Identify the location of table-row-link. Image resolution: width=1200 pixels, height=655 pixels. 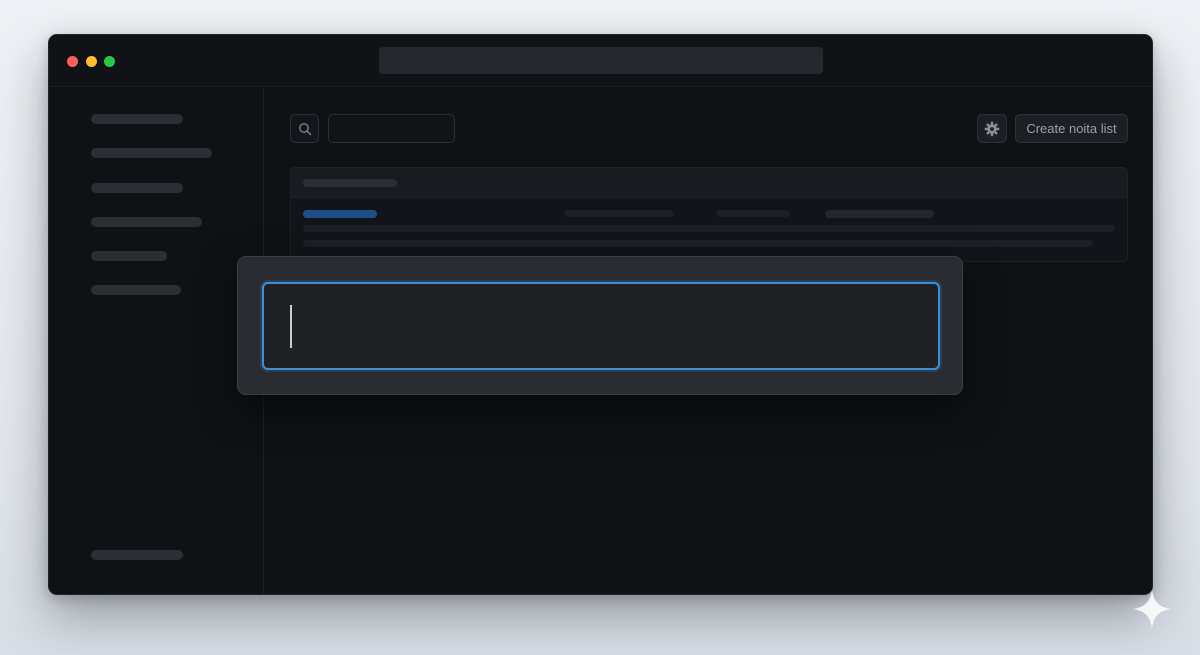
(340, 214).